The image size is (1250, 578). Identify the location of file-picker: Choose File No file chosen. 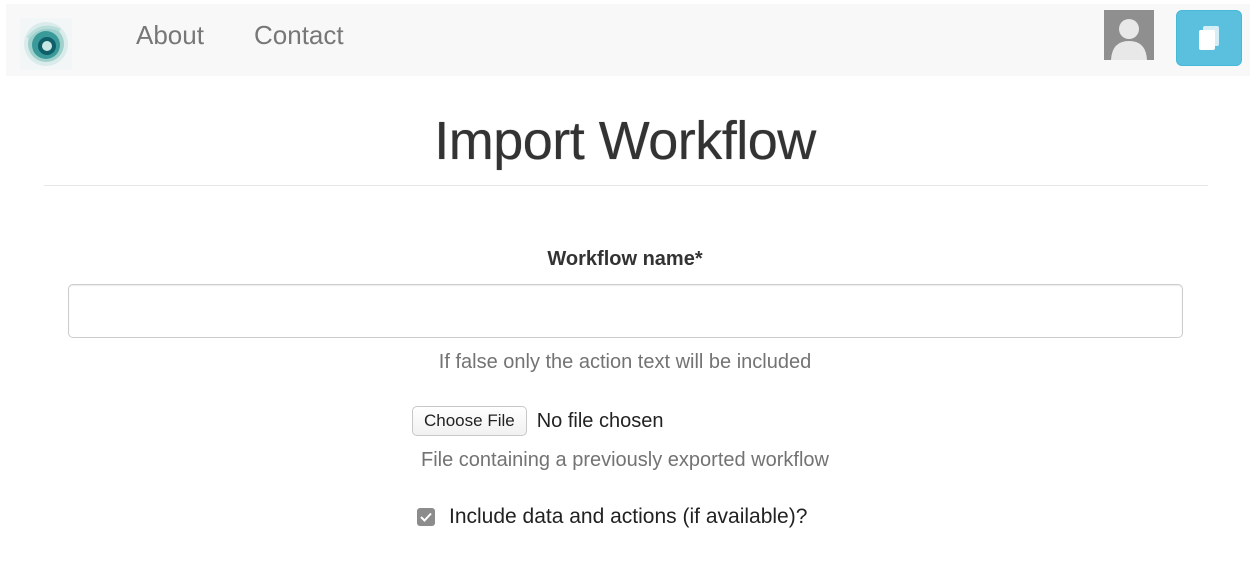
(537, 421).